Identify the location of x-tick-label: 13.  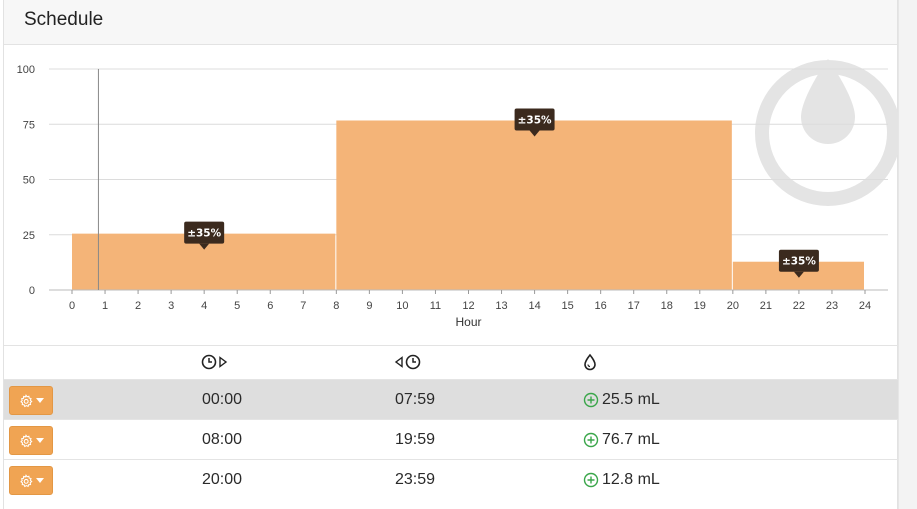
(501, 306).